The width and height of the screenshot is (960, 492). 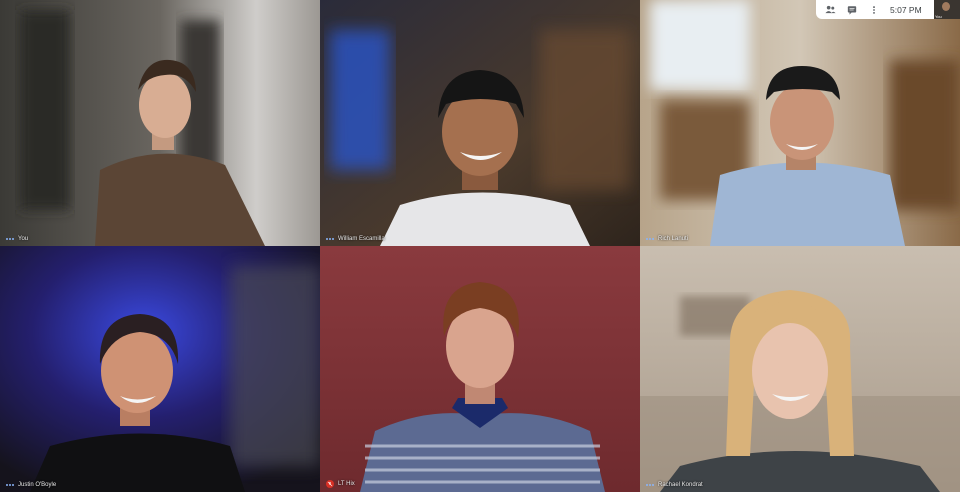 What do you see at coordinates (37, 485) in the screenshot?
I see `participant-name: Justin O'Boyle` at bounding box center [37, 485].